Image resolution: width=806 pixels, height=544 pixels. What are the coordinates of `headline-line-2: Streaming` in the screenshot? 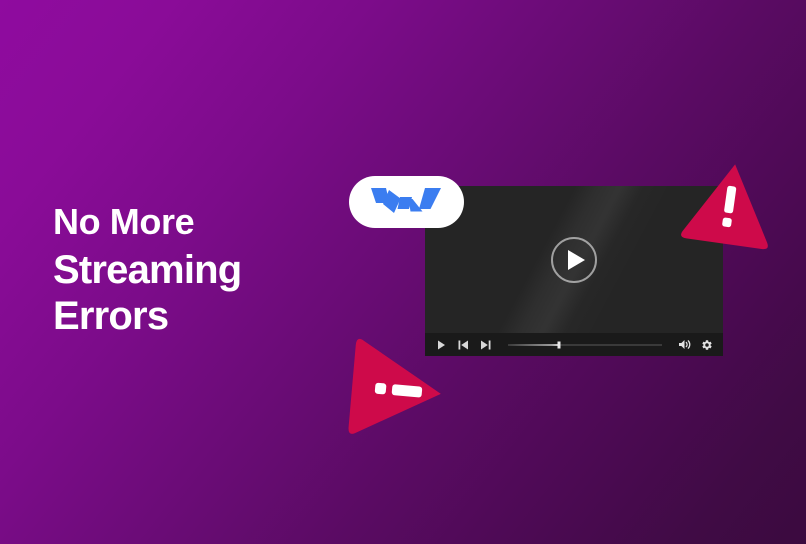 It's located at (147, 270).